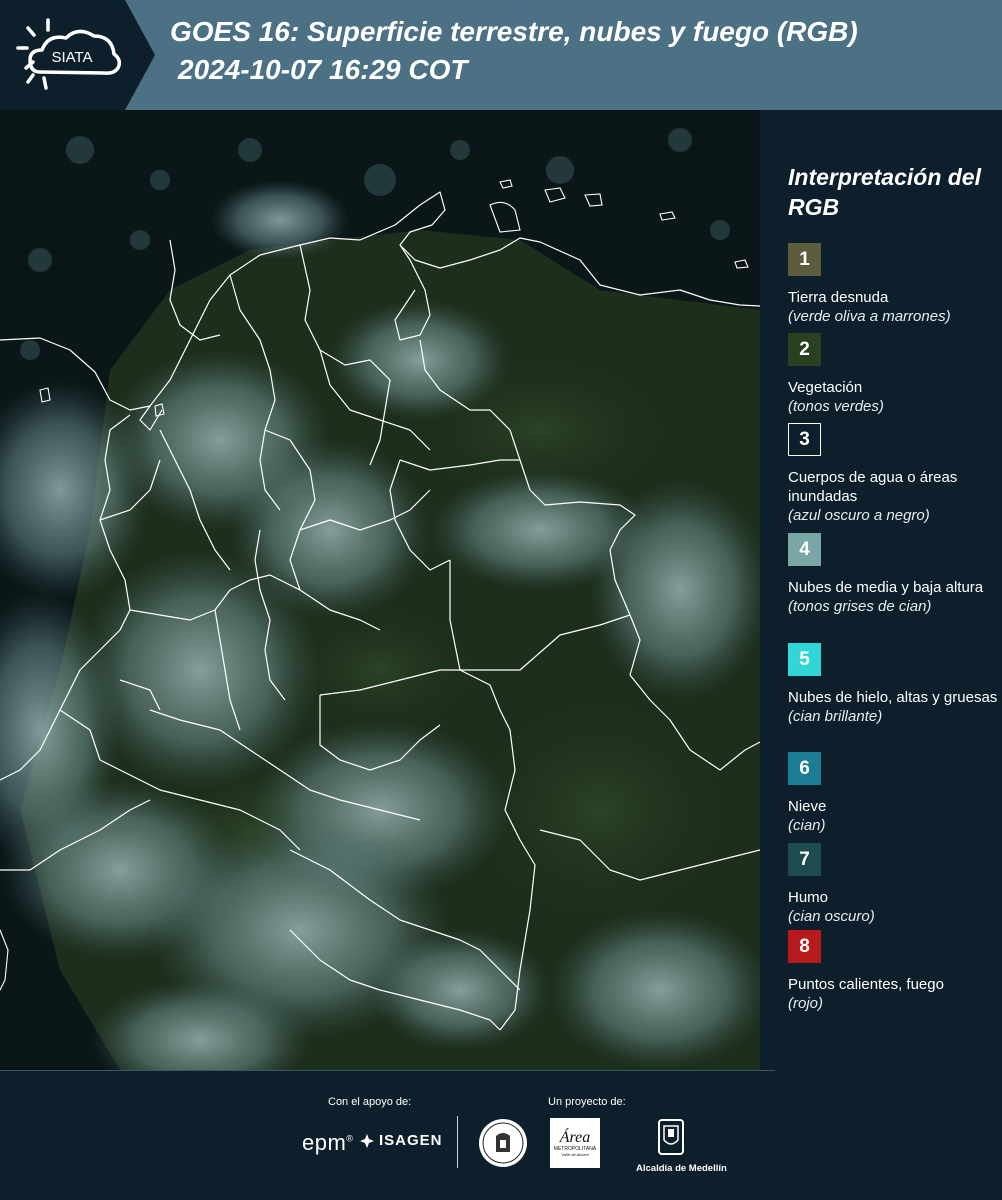 The image size is (1002, 1200). Describe the element at coordinates (838, 297) in the screenshot. I see `legend-label: Tierra desnuda` at that location.